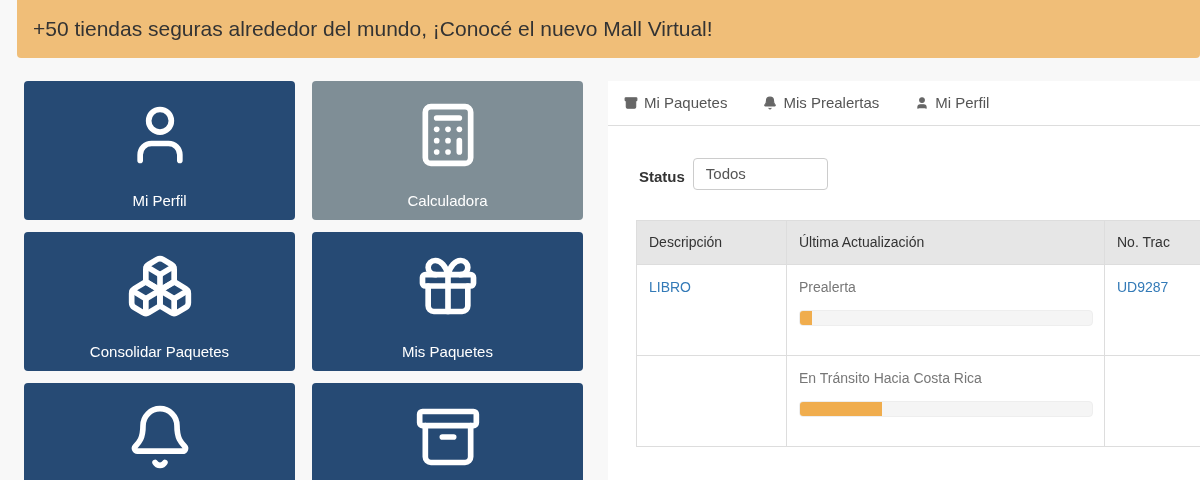 Image resolution: width=1200 pixels, height=480 pixels. Describe the element at coordinates (770, 103) in the screenshot. I see `bell-icon` at that location.